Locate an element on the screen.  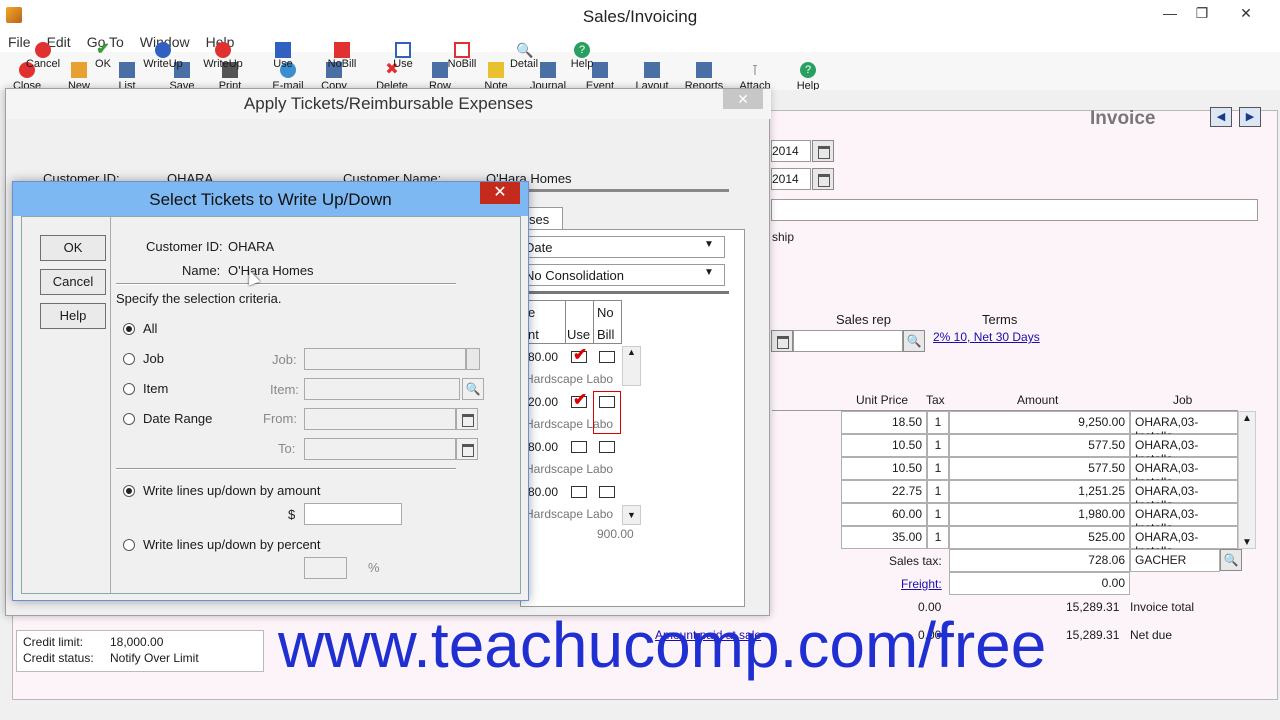
item-radio is located at coordinates (129, 389).